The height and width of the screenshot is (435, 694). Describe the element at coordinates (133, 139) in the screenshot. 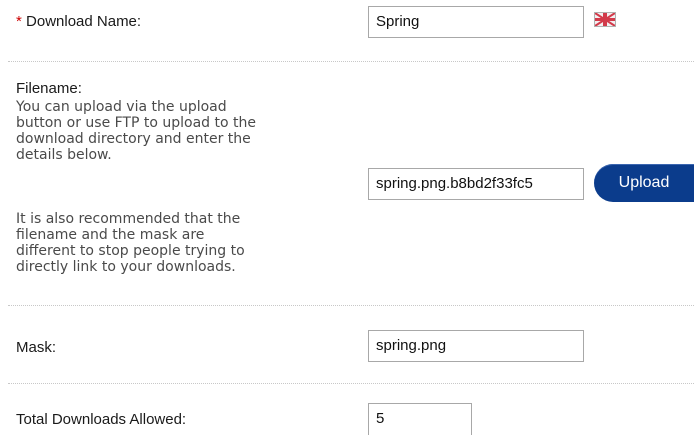

I see `help-line: download directory and enter the` at that location.